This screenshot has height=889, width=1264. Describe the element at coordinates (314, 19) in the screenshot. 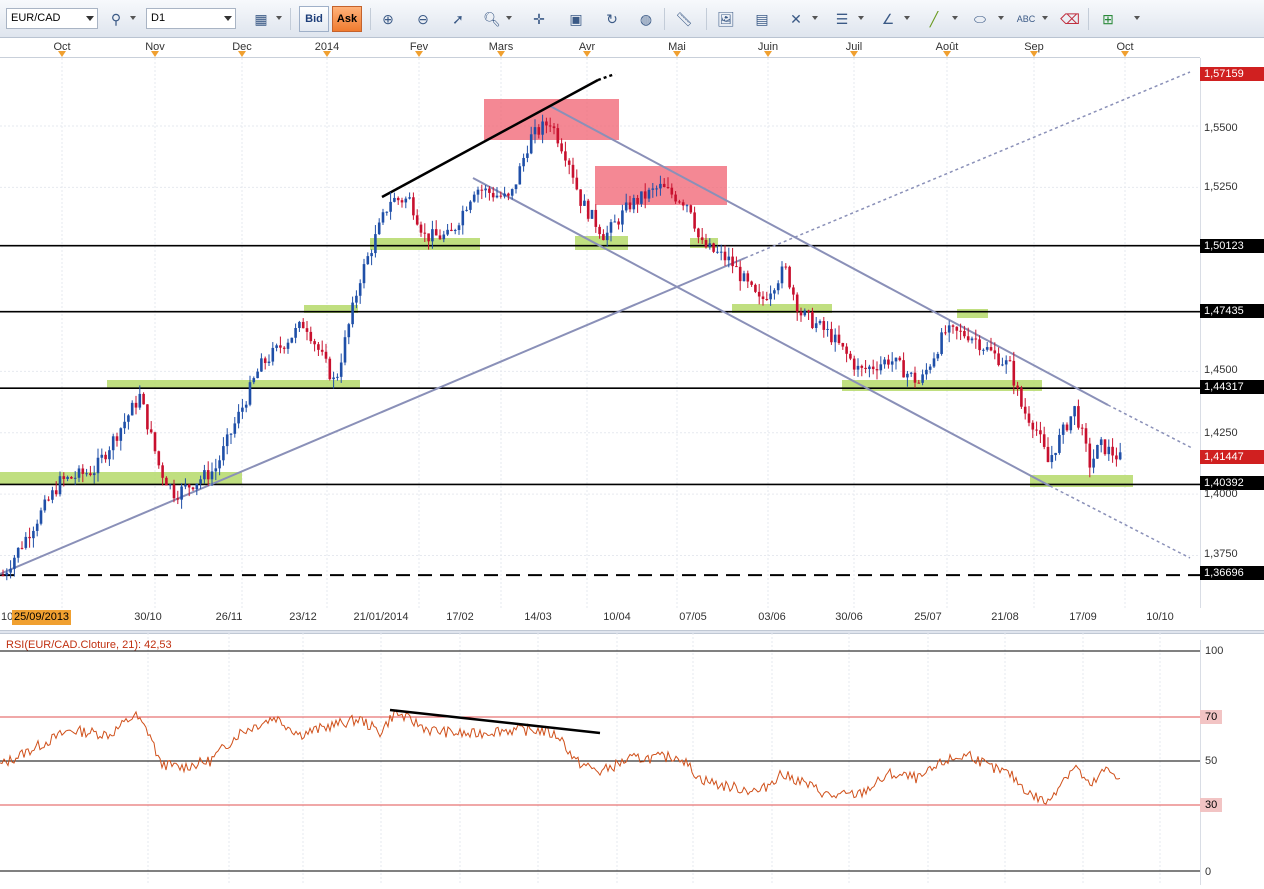

I see `bid-button: Bid` at that location.